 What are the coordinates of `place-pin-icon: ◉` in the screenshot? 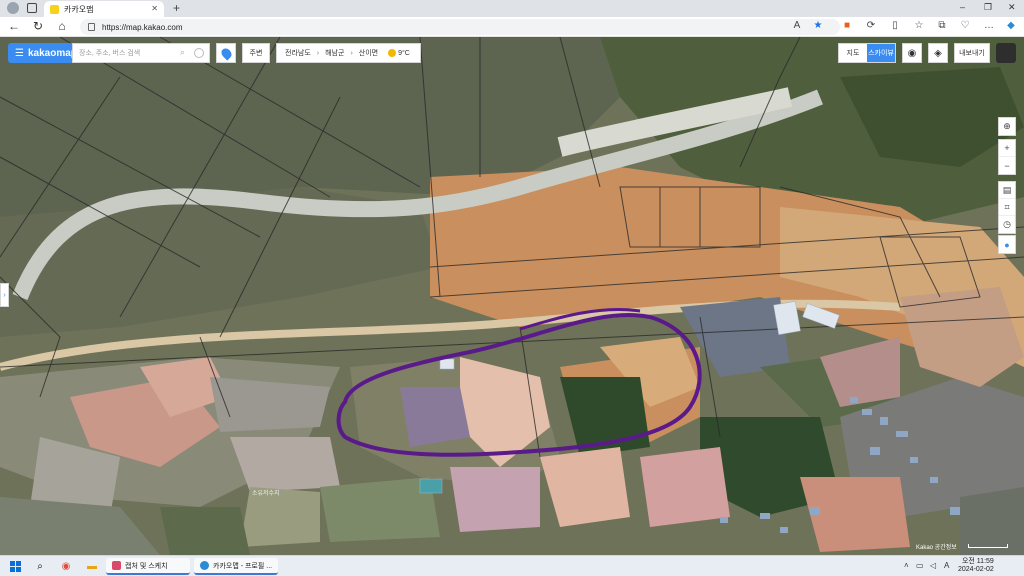 It's located at (912, 53).